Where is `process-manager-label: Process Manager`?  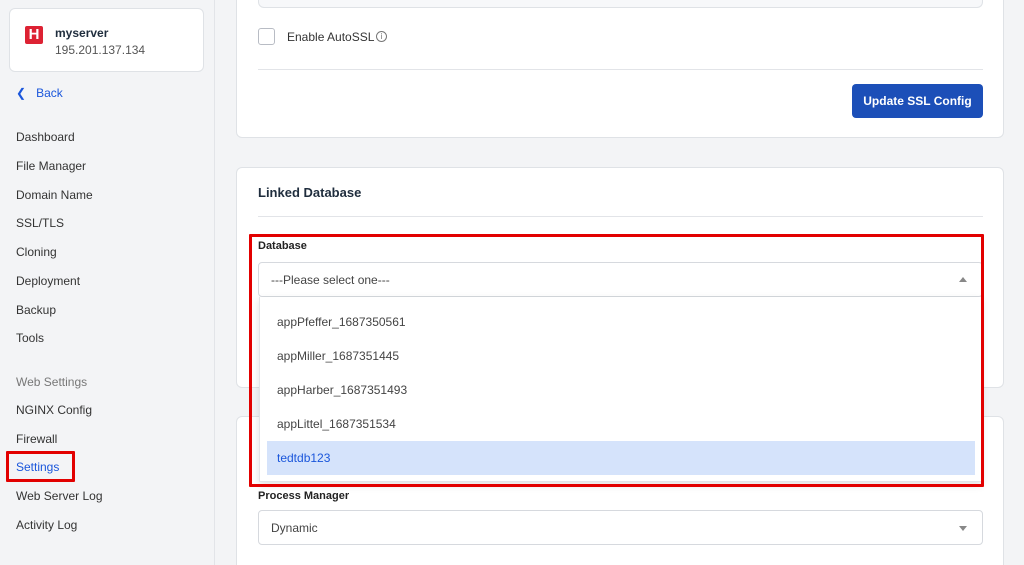
process-manager-label: Process Manager is located at coordinates (304, 496).